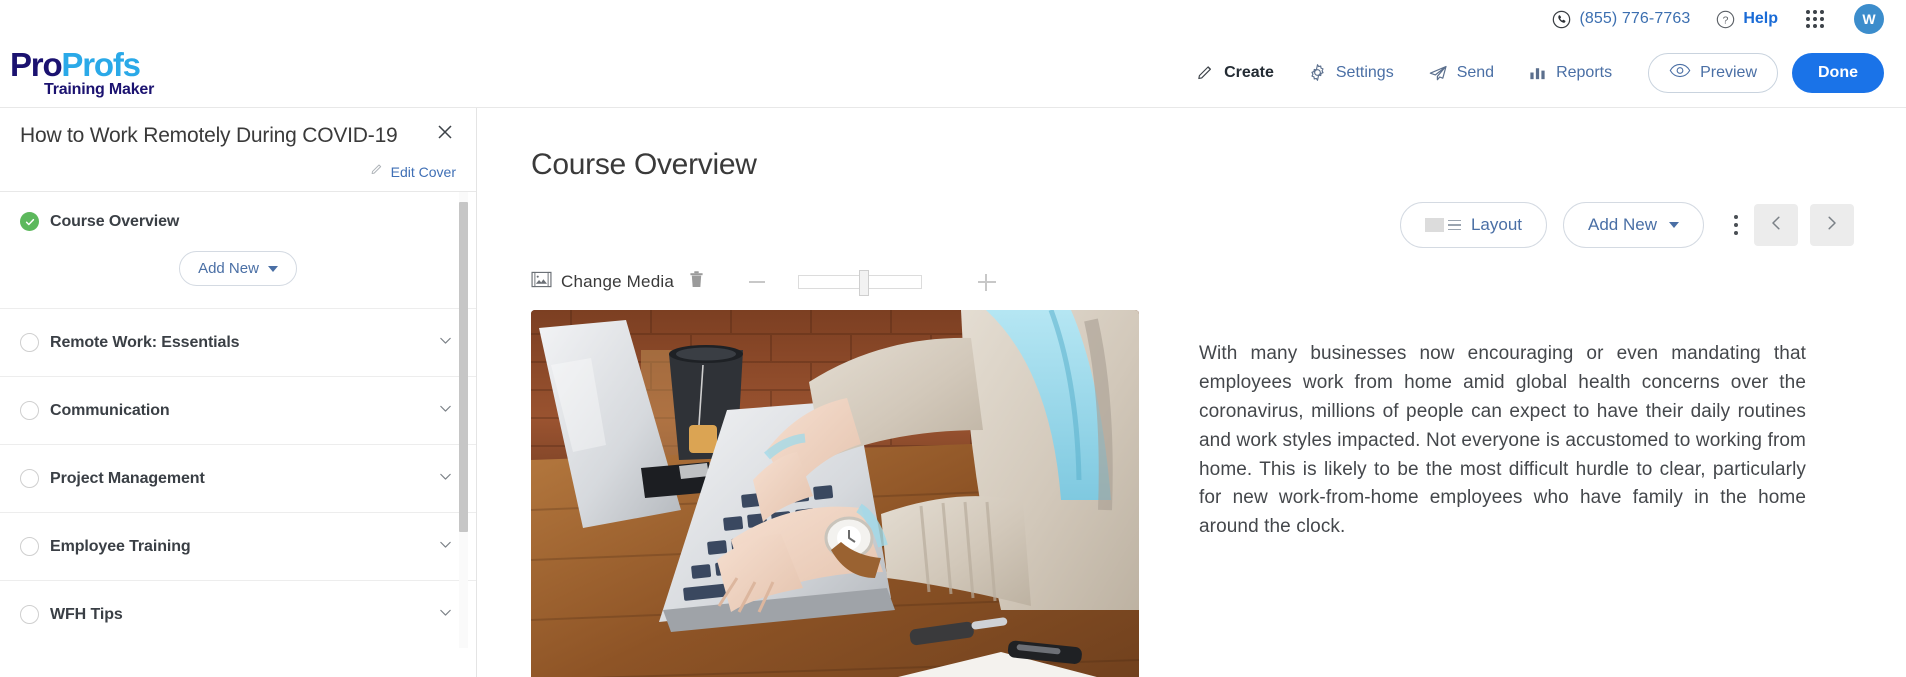  Describe the element at coordinates (238, 546) in the screenshot. I see `sidebar-item-employee-training: Employee Training` at that location.